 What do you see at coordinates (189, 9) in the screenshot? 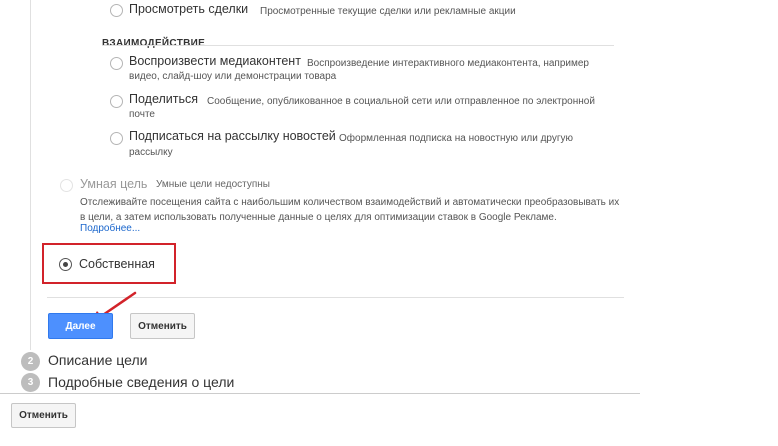
I see `option-title-view-deals: Просмотреть сделки` at bounding box center [189, 9].